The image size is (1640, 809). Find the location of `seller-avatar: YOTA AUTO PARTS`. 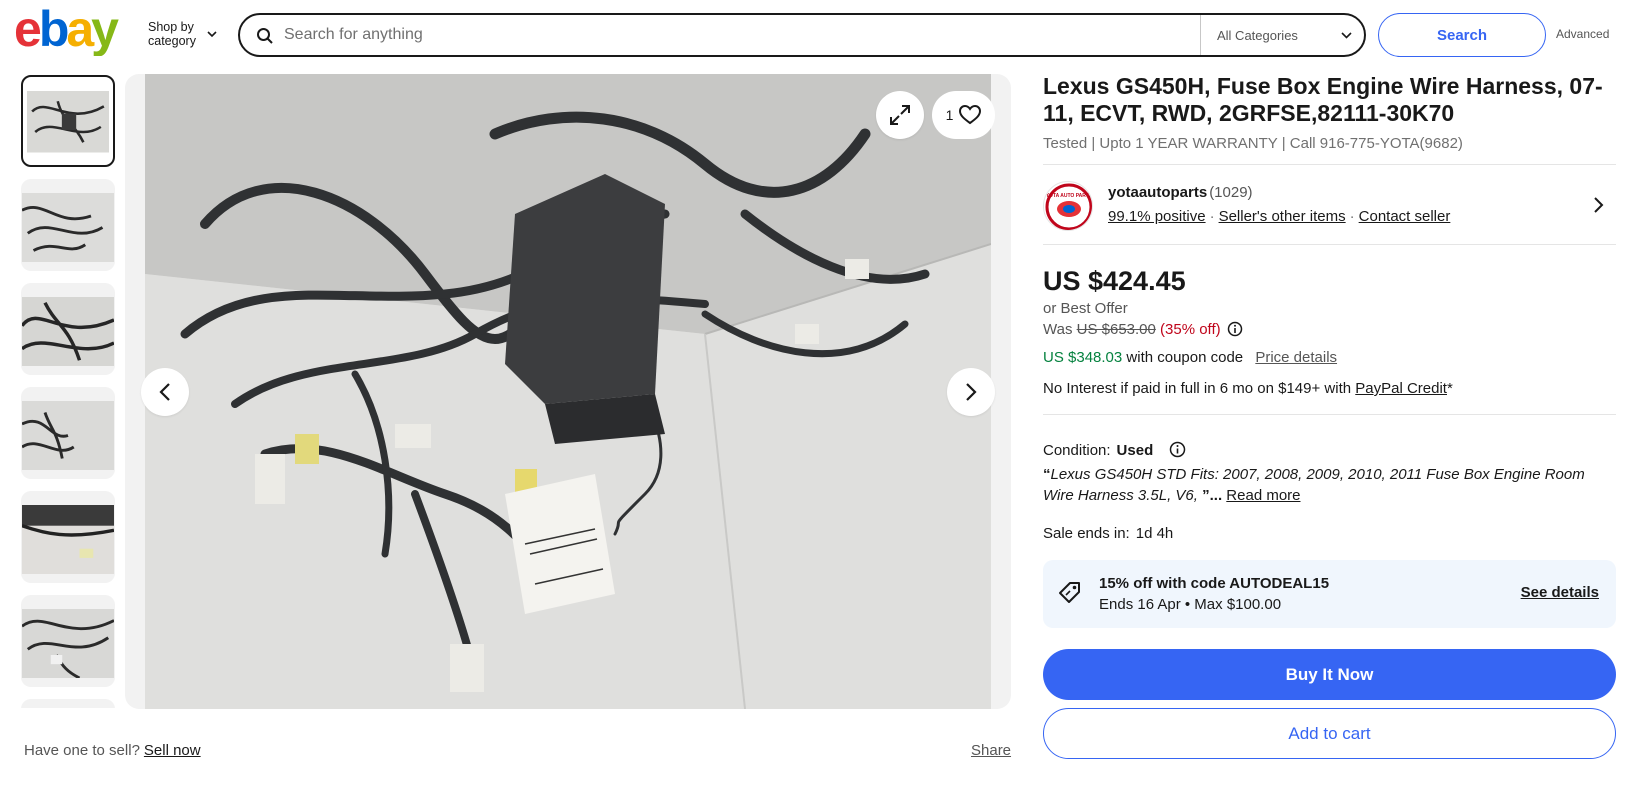

seller-avatar: YOTA AUTO PARTS is located at coordinates (1068, 206).